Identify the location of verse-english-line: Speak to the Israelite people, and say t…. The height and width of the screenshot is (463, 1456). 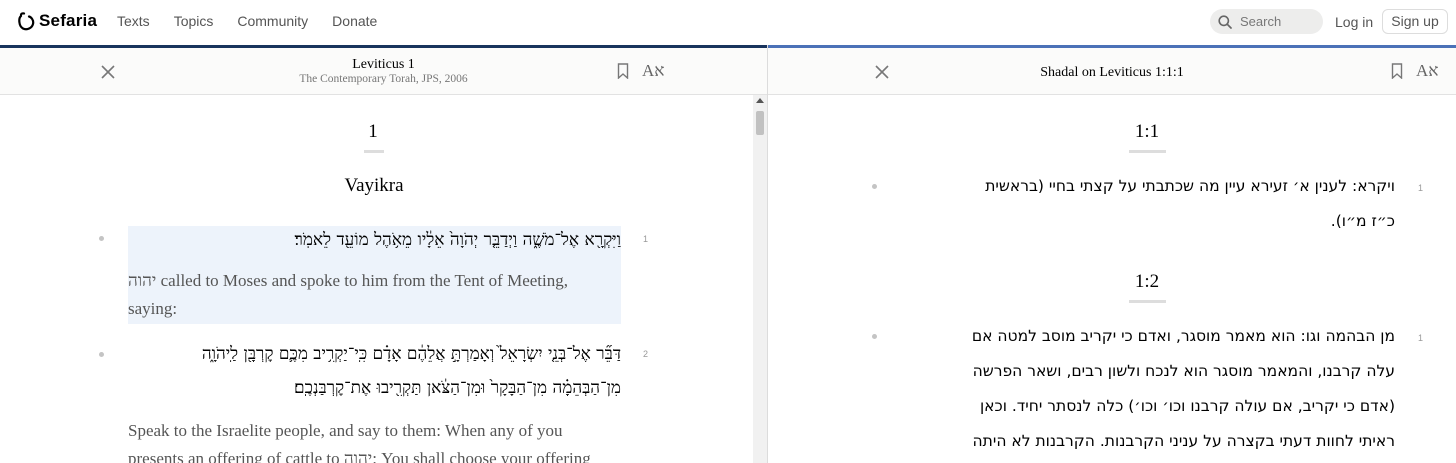
(345, 430).